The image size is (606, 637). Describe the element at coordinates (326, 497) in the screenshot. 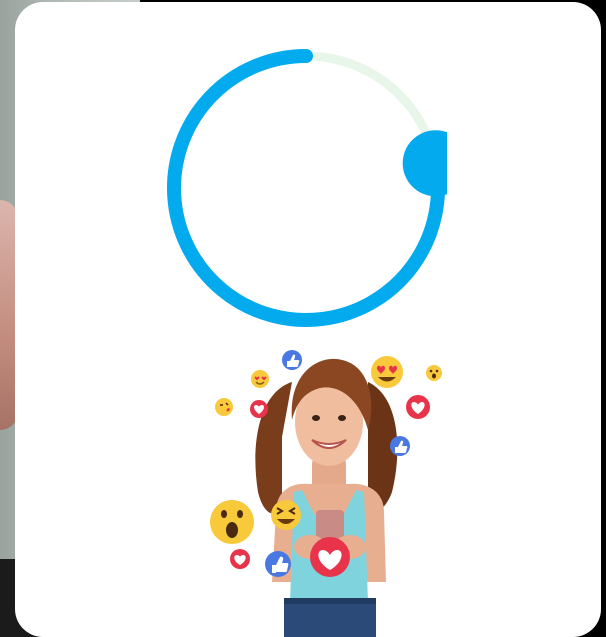

I see `woman-with-phone` at that location.